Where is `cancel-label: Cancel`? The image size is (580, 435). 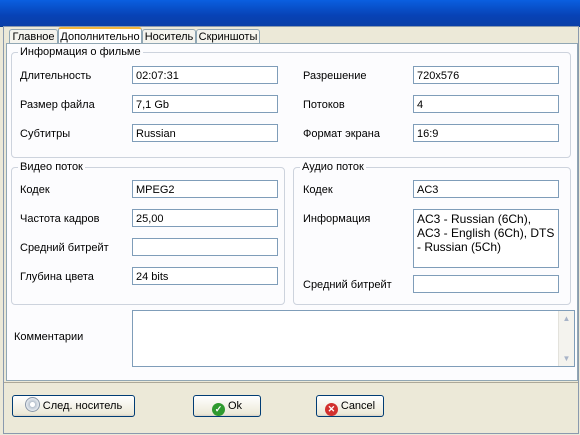
cancel-label: Cancel is located at coordinates (358, 406).